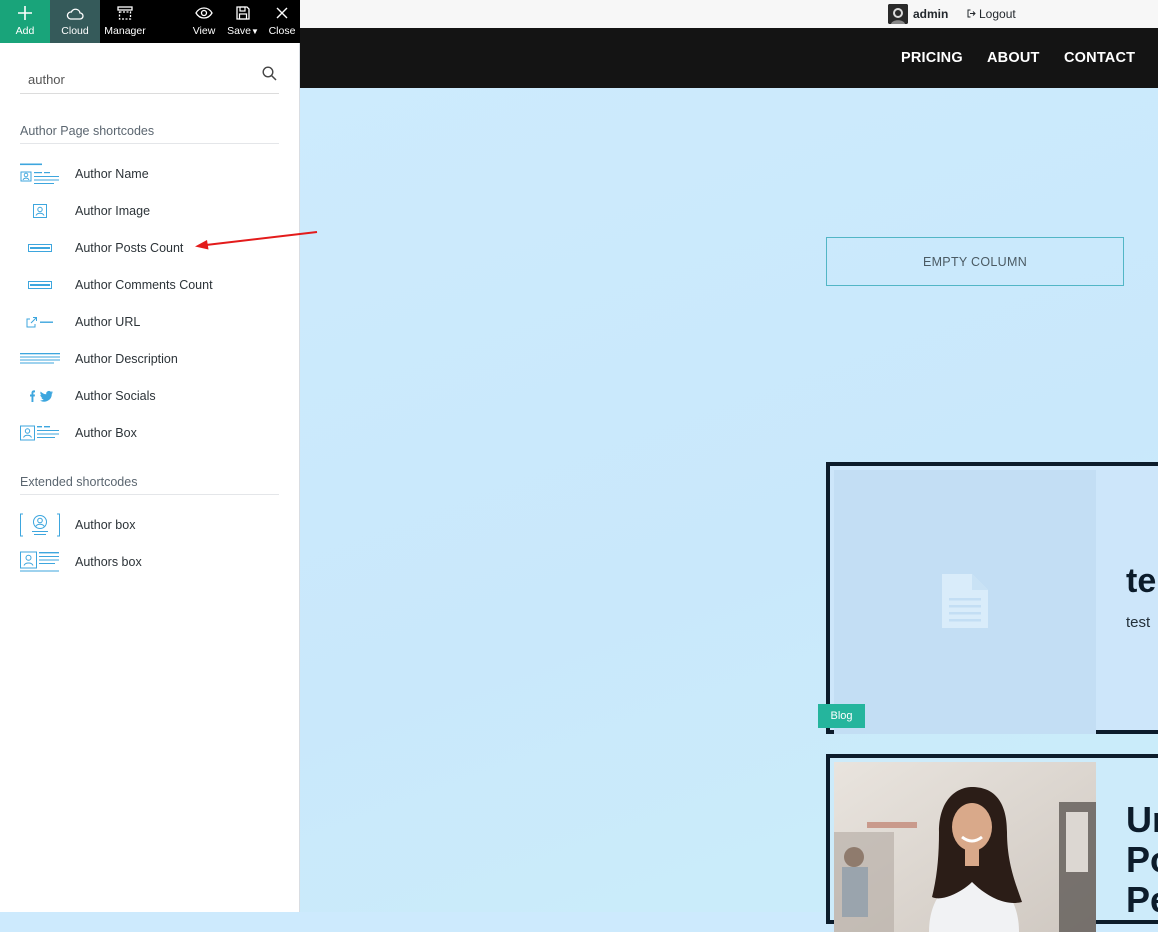 This screenshot has width=1158, height=932. I want to click on manager-label: Manager, so click(125, 31).